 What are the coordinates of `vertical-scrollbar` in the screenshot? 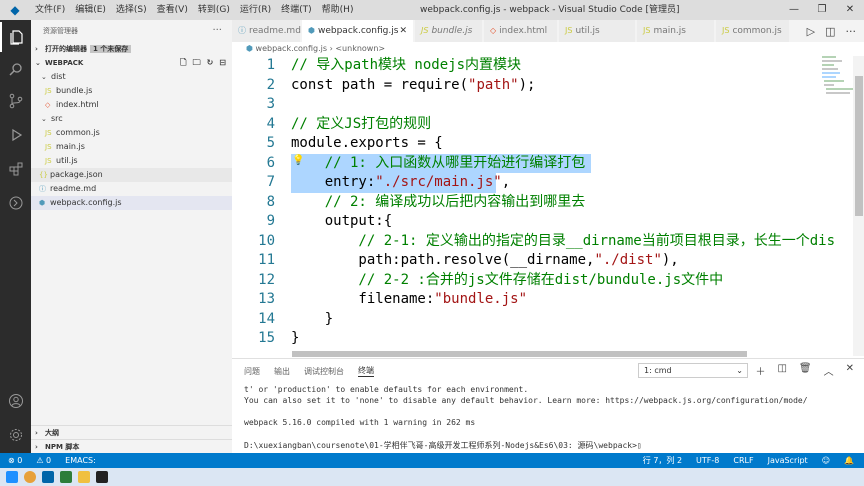 It's located at (858, 206).